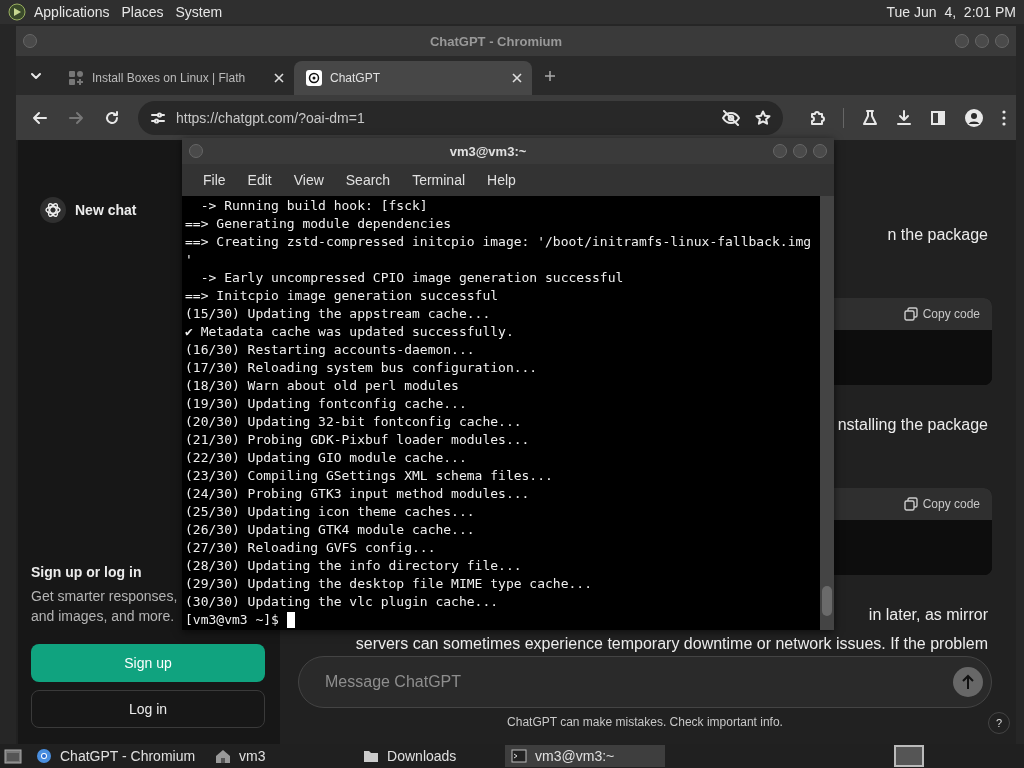 This screenshot has width=1024, height=768. What do you see at coordinates (731, 117) in the screenshot?
I see `eye-off-icon` at bounding box center [731, 117].